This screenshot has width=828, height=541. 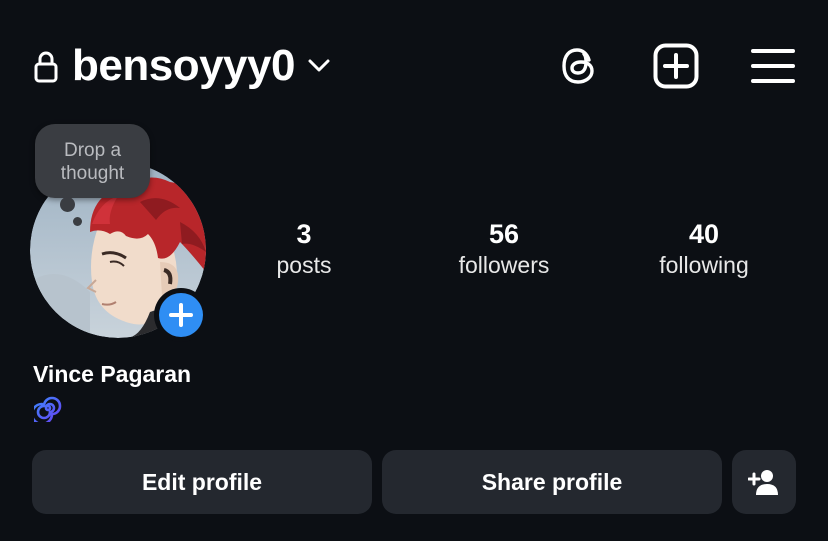 What do you see at coordinates (704, 265) in the screenshot?
I see `stat-following-label: following` at bounding box center [704, 265].